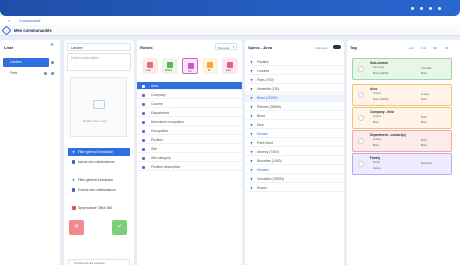 The width and height of the screenshot is (460, 265). I want to click on help-icon, so click(430, 8).